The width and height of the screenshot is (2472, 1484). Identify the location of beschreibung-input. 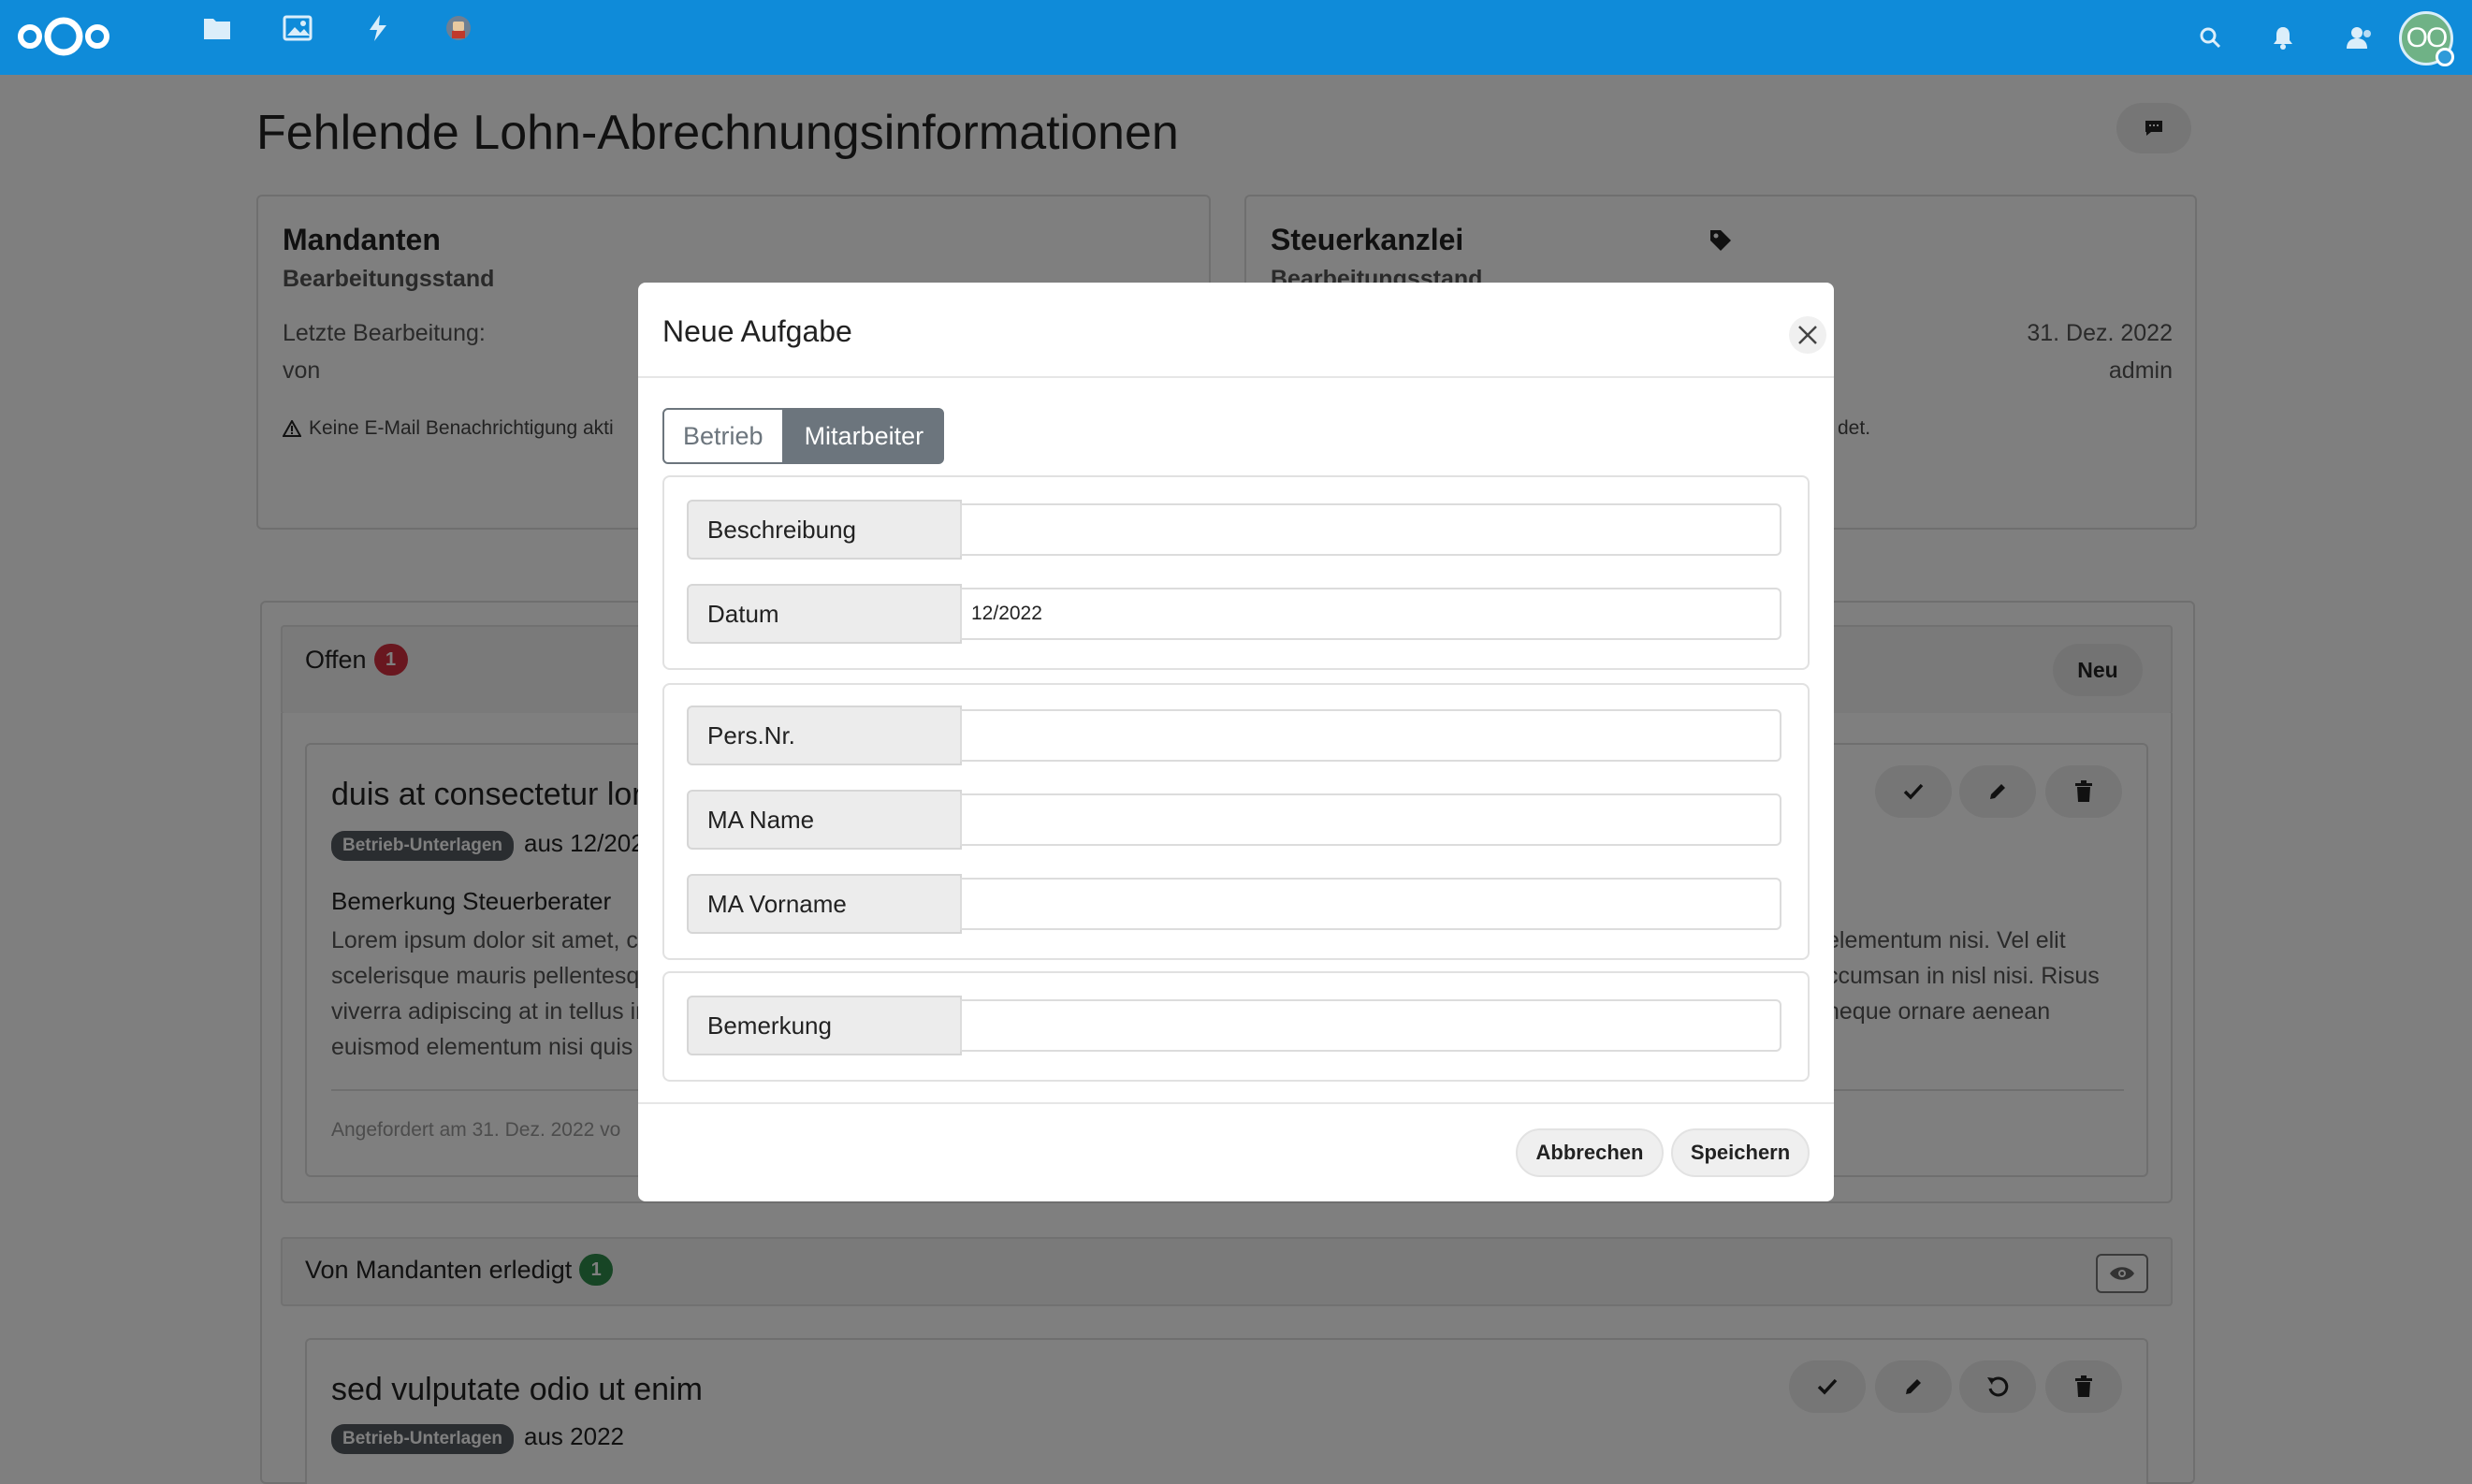
(1370, 529).